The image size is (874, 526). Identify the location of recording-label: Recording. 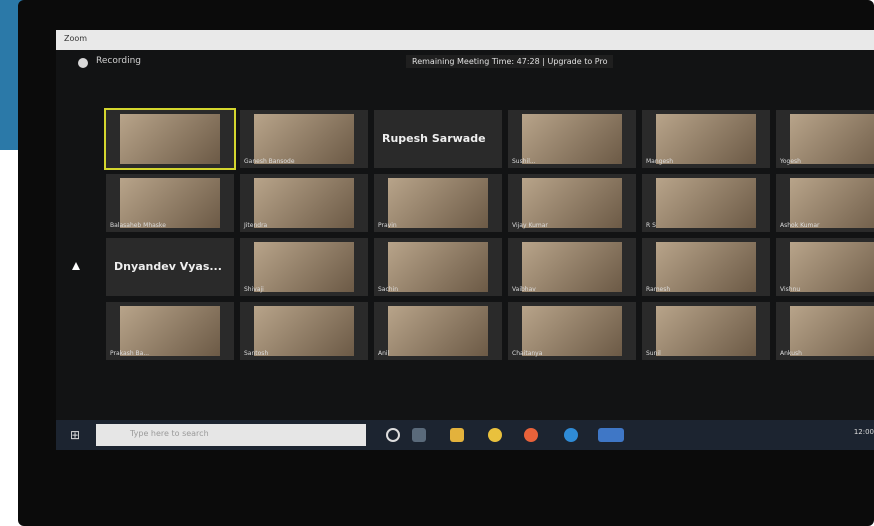
(119, 61).